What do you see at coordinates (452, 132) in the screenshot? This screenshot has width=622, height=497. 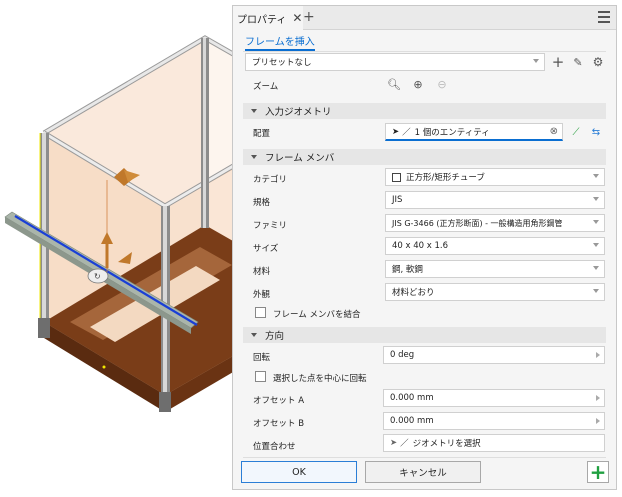 I see `placement-value: 1 個のエンティティ` at bounding box center [452, 132].